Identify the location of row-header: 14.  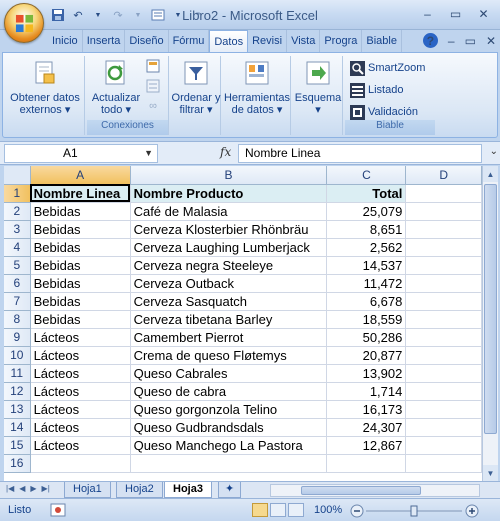
(17, 427).